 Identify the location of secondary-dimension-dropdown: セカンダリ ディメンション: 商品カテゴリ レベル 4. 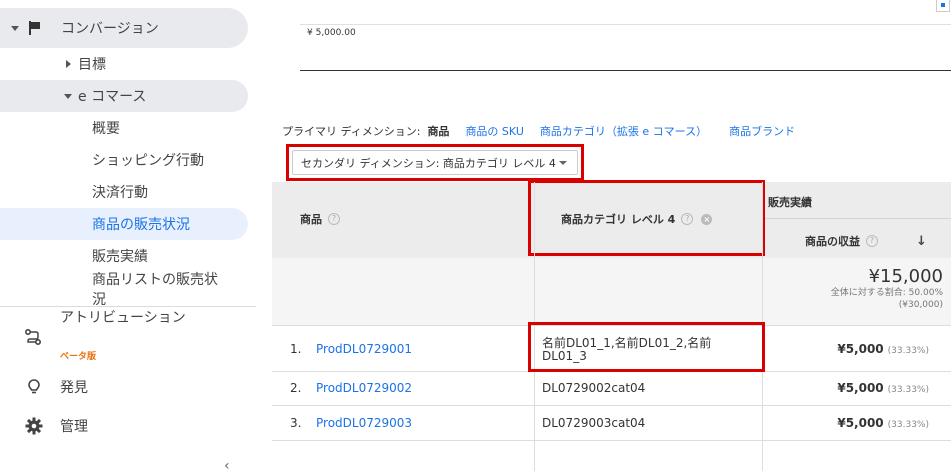
(435, 162).